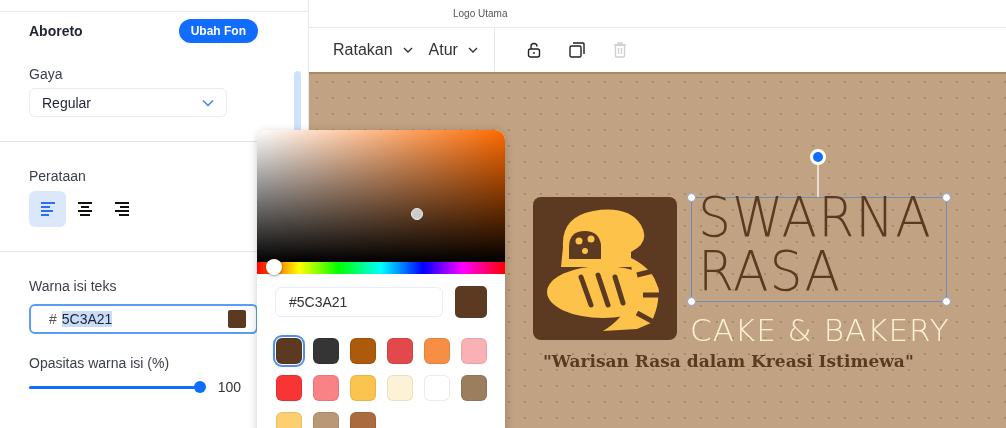  What do you see at coordinates (117, 387) in the screenshot?
I see `opacity-slider` at bounding box center [117, 387].